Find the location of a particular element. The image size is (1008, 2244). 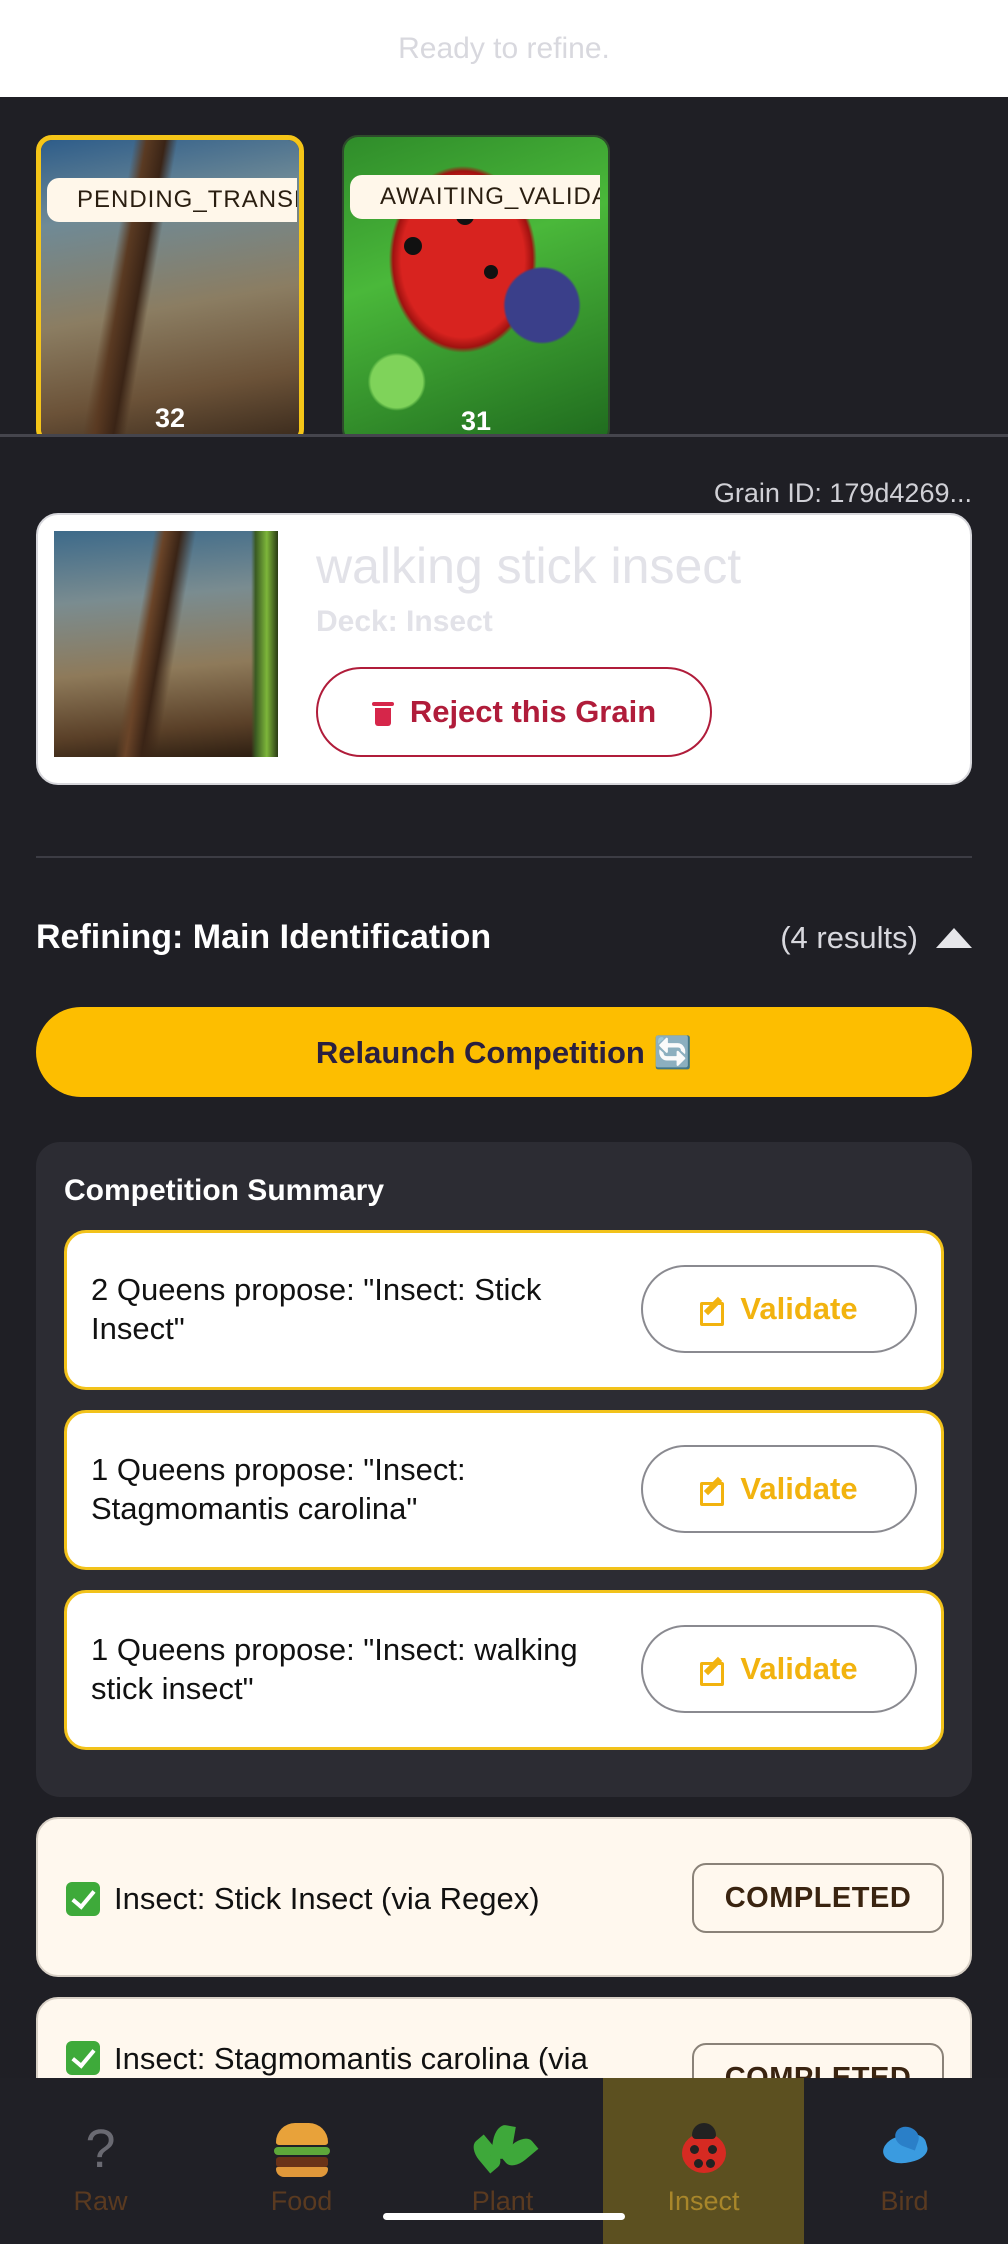

burger-icon is located at coordinates (301, 2149).